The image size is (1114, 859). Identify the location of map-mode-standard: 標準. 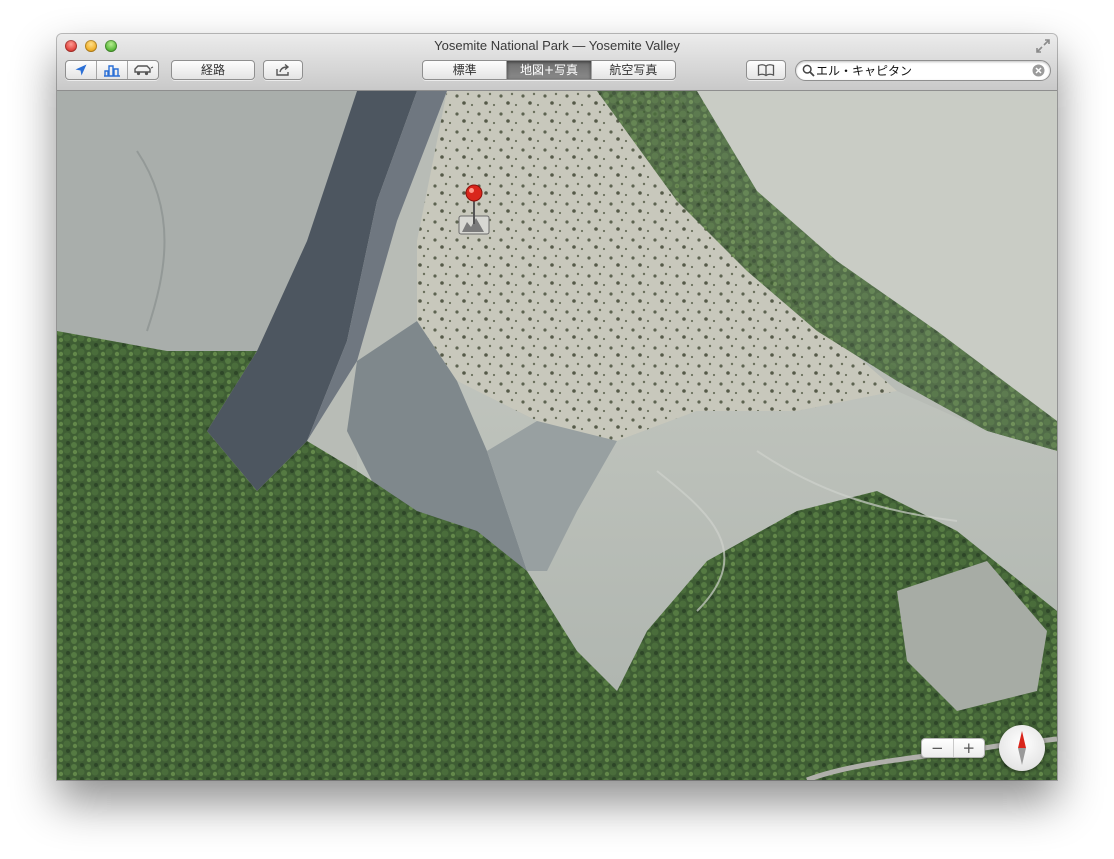
(465, 70).